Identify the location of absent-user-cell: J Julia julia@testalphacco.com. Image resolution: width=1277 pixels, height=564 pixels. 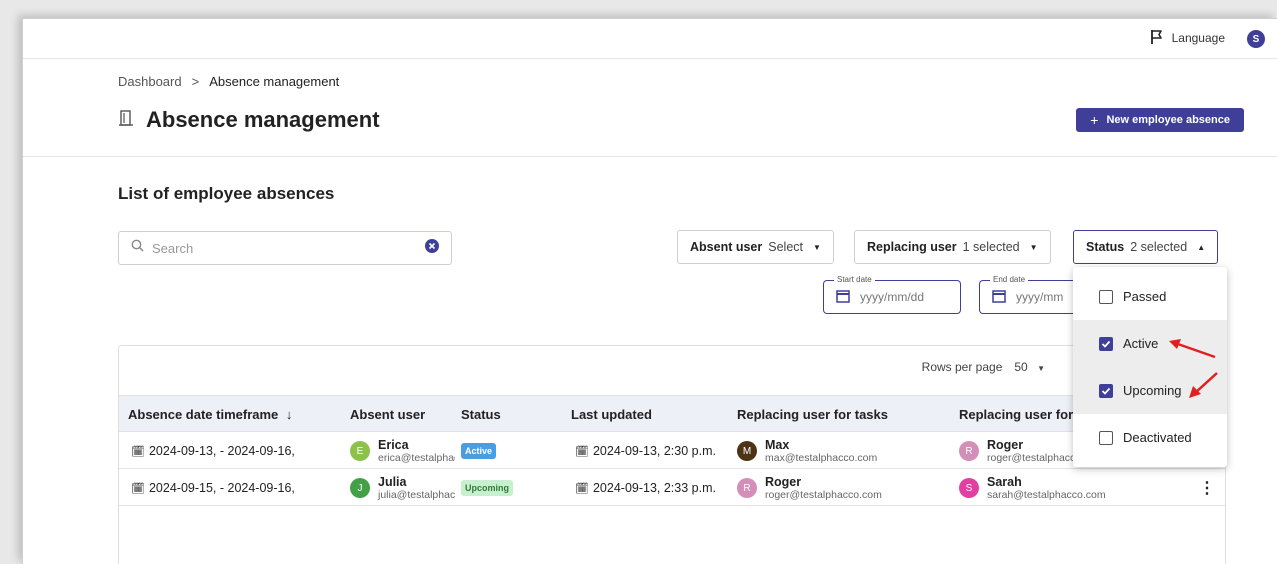
(402, 488).